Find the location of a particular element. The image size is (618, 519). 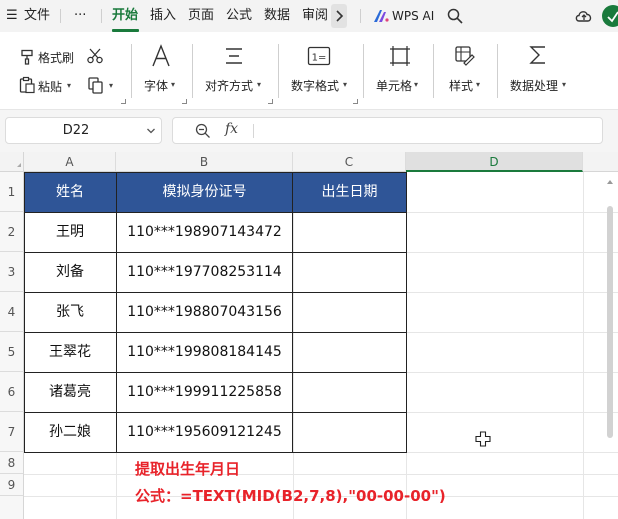

cloud-upload-icon is located at coordinates (584, 16).